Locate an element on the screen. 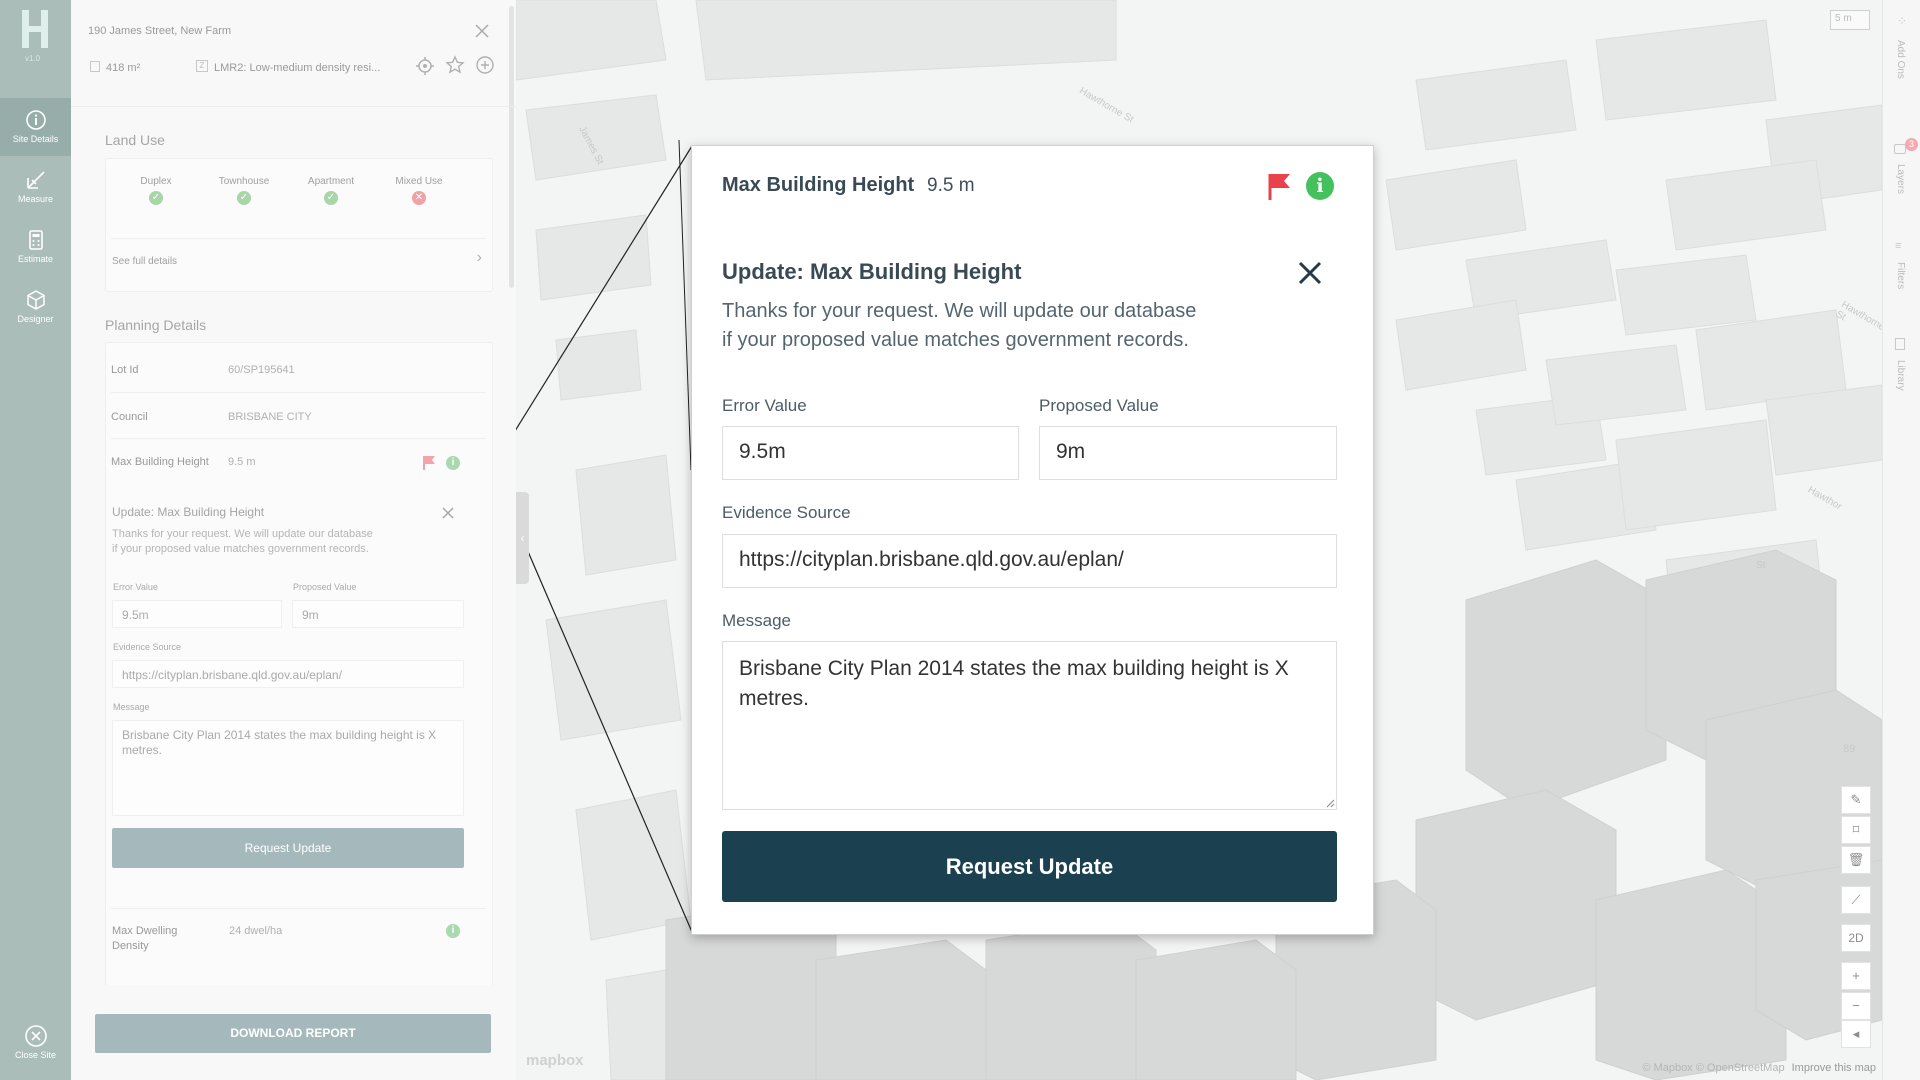  polygon-icon: ⌑ is located at coordinates (1856, 829).